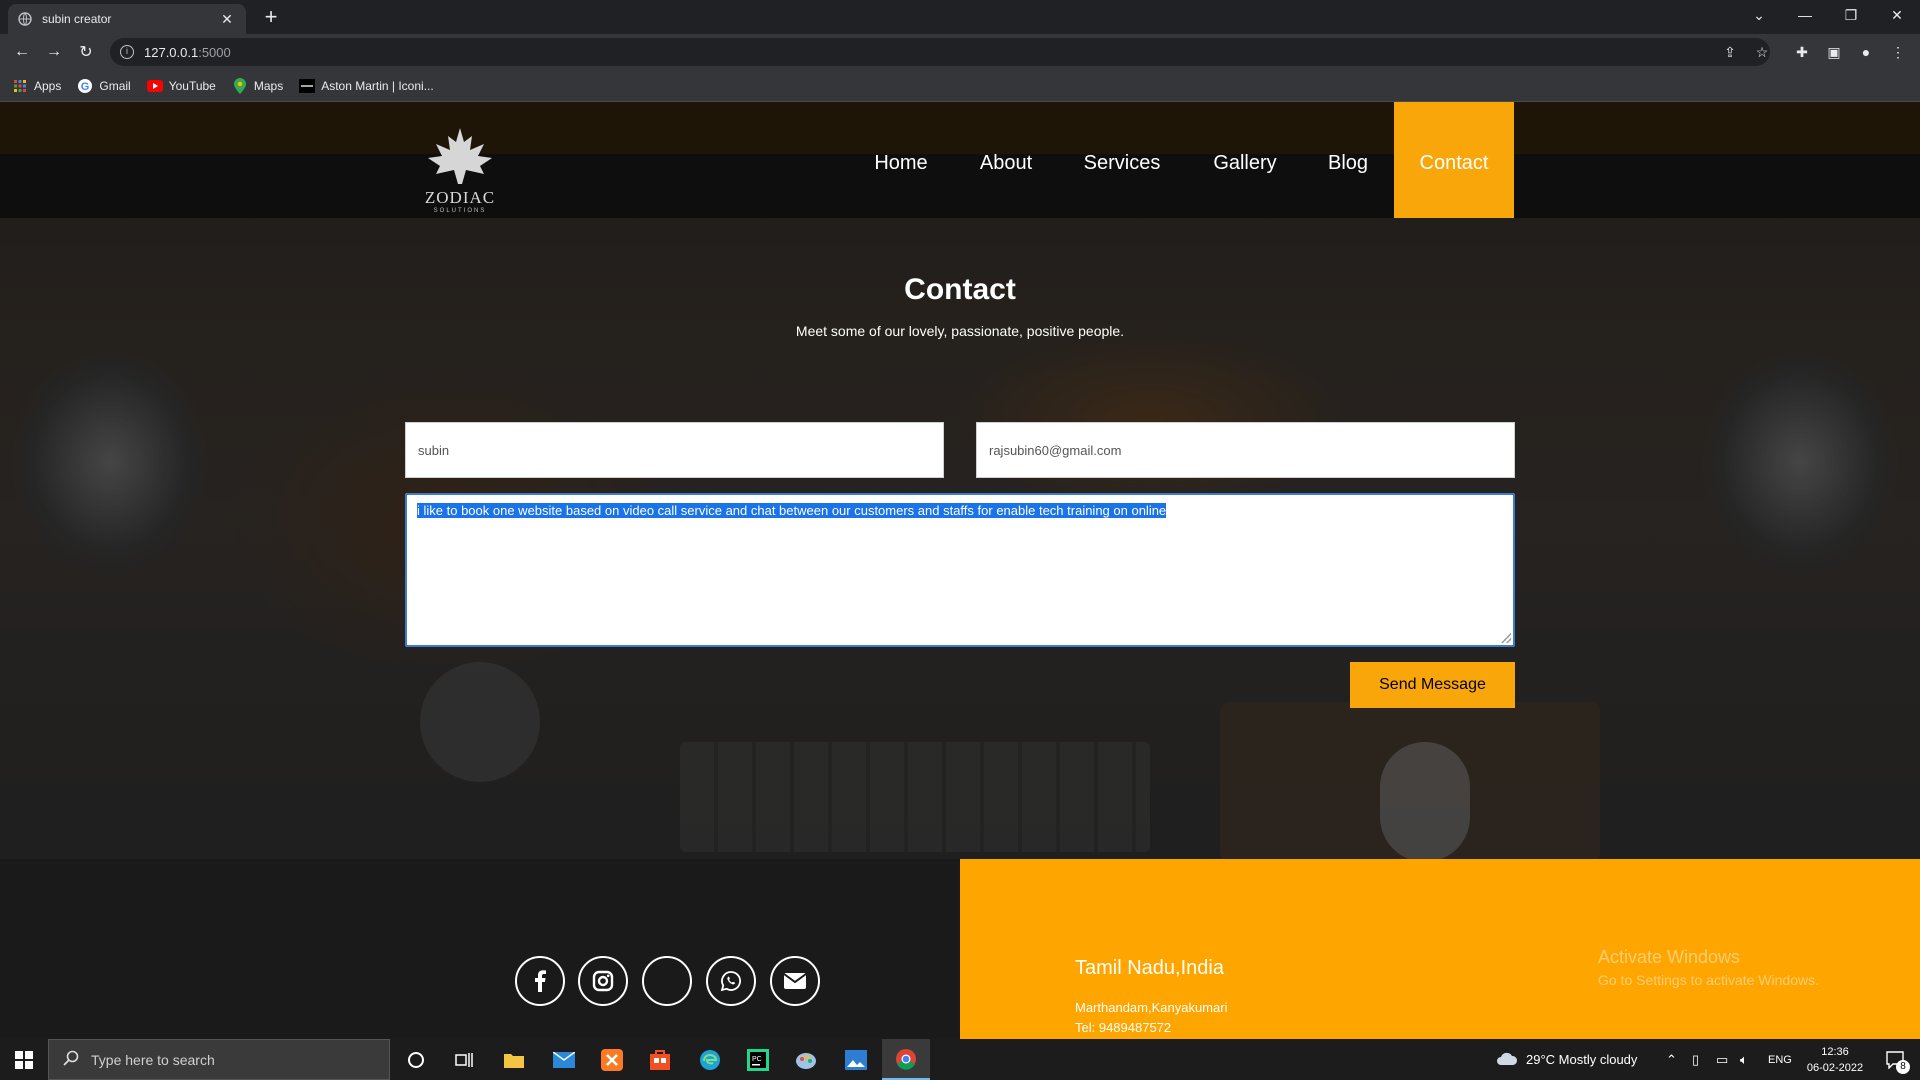 The height and width of the screenshot is (1080, 1920). What do you see at coordinates (268, 85) in the screenshot?
I see `bookmark-label: Maps` at bounding box center [268, 85].